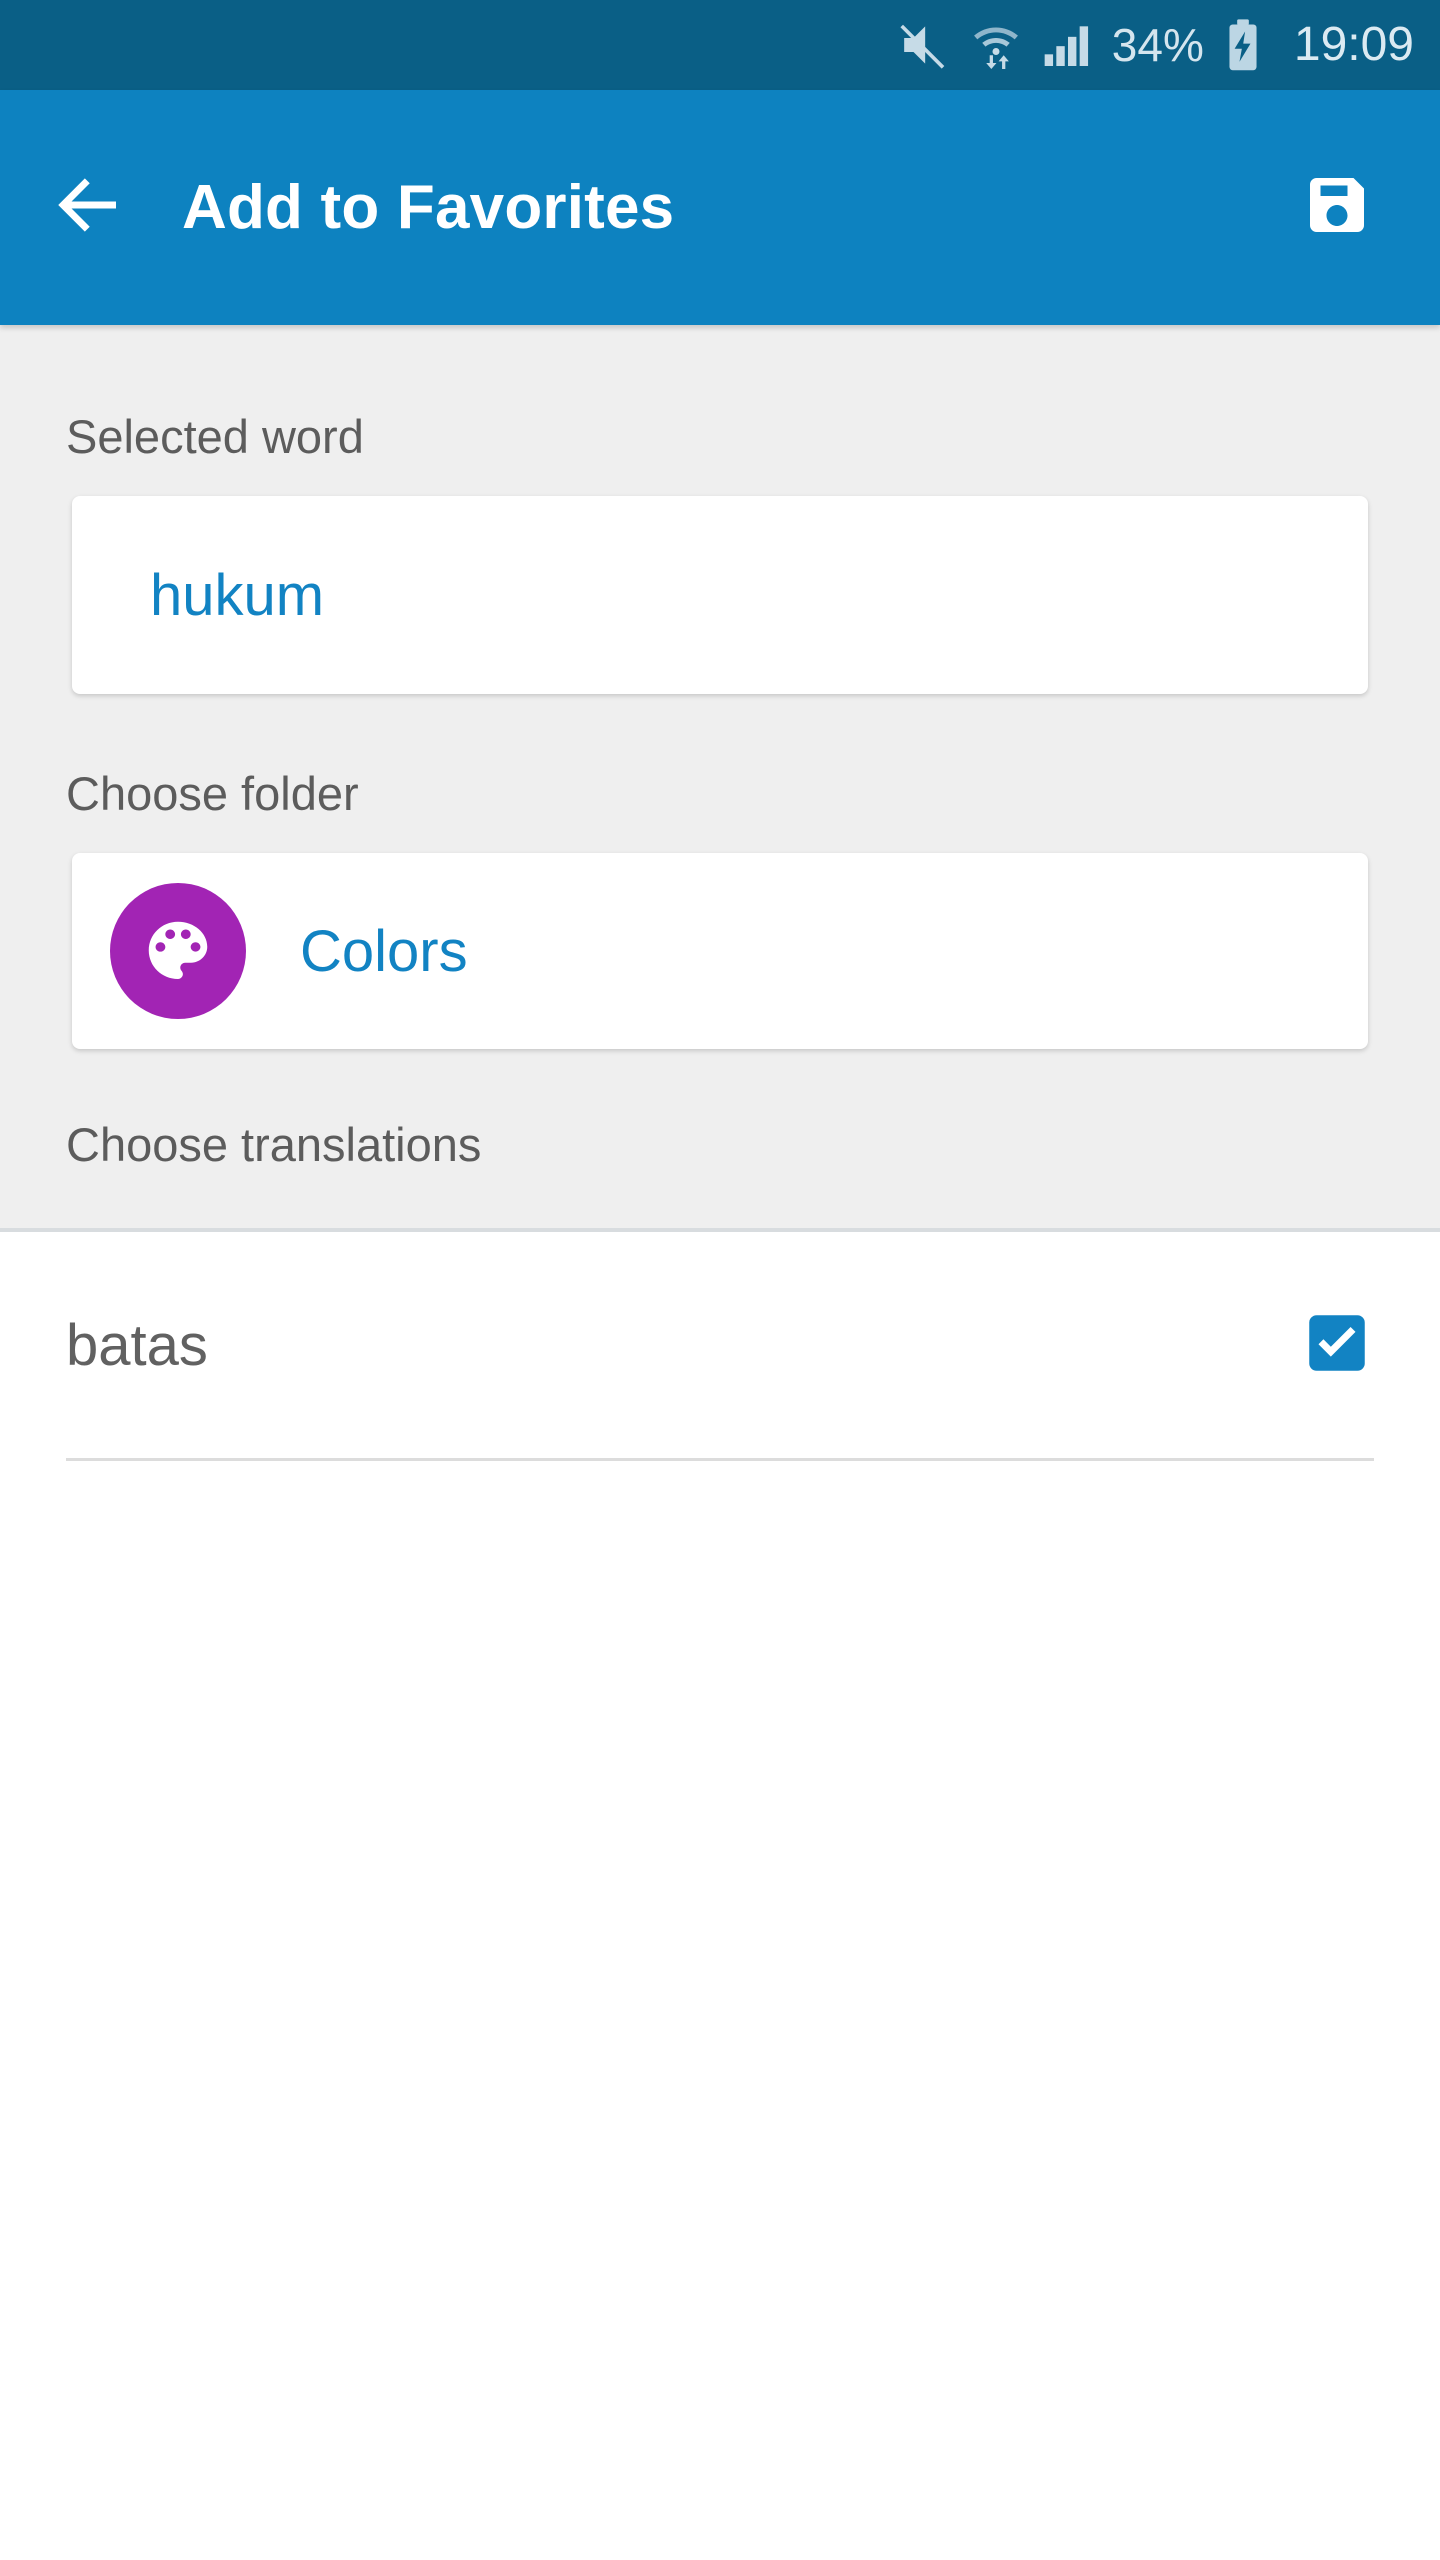 This screenshot has height=2560, width=1440. I want to click on battery-percent-label: 34%, so click(1157, 45).